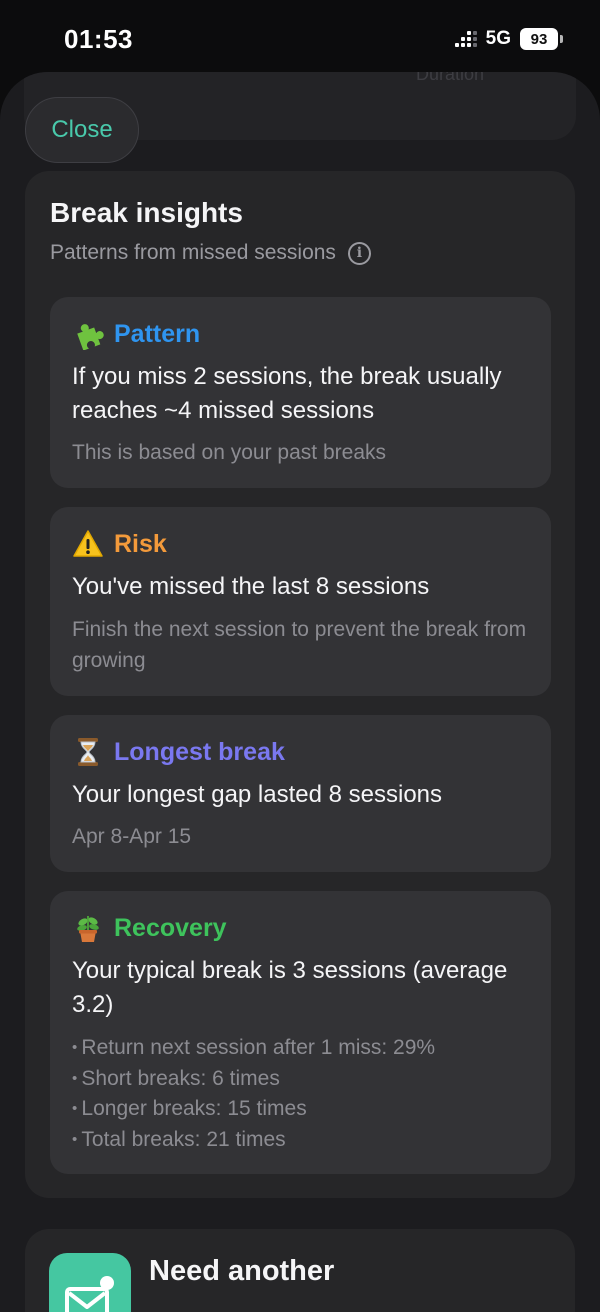 The height and width of the screenshot is (1312, 600). Describe the element at coordinates (242, 1271) in the screenshot. I see `need-another-title: Need another` at that location.